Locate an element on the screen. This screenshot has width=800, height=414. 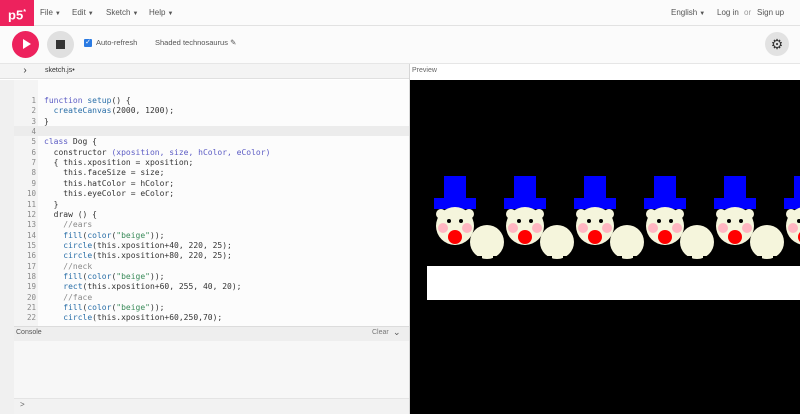
code-line: rect(this.xposition+60, 255, 40, 20); is located at coordinates (143, 287).